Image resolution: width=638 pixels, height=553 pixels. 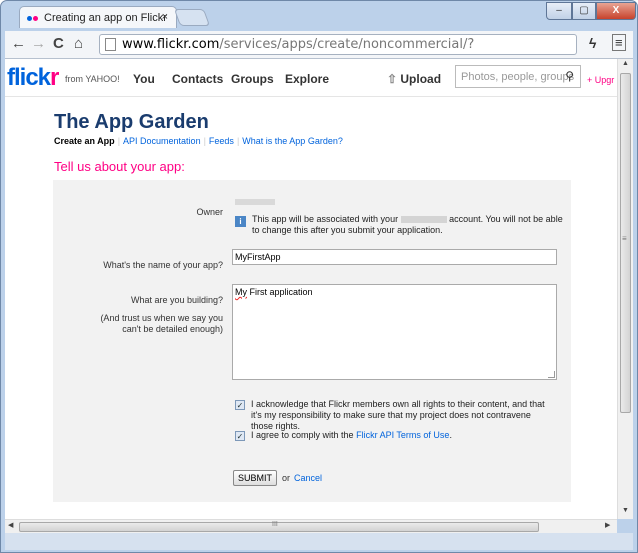 What do you see at coordinates (255, 202) in the screenshot?
I see `owner-value-redacted` at bounding box center [255, 202].